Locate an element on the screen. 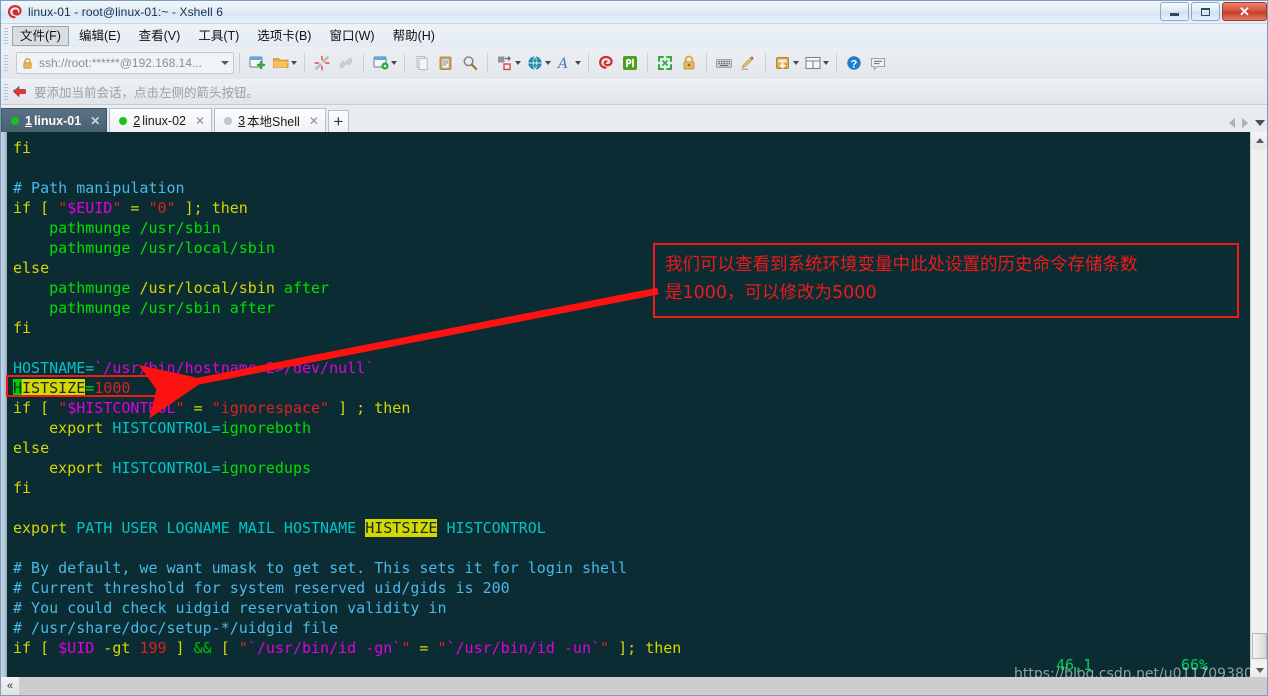 Image resolution: width=1268 pixels, height=696 pixels. transfer-file-icon is located at coordinates (505, 63).